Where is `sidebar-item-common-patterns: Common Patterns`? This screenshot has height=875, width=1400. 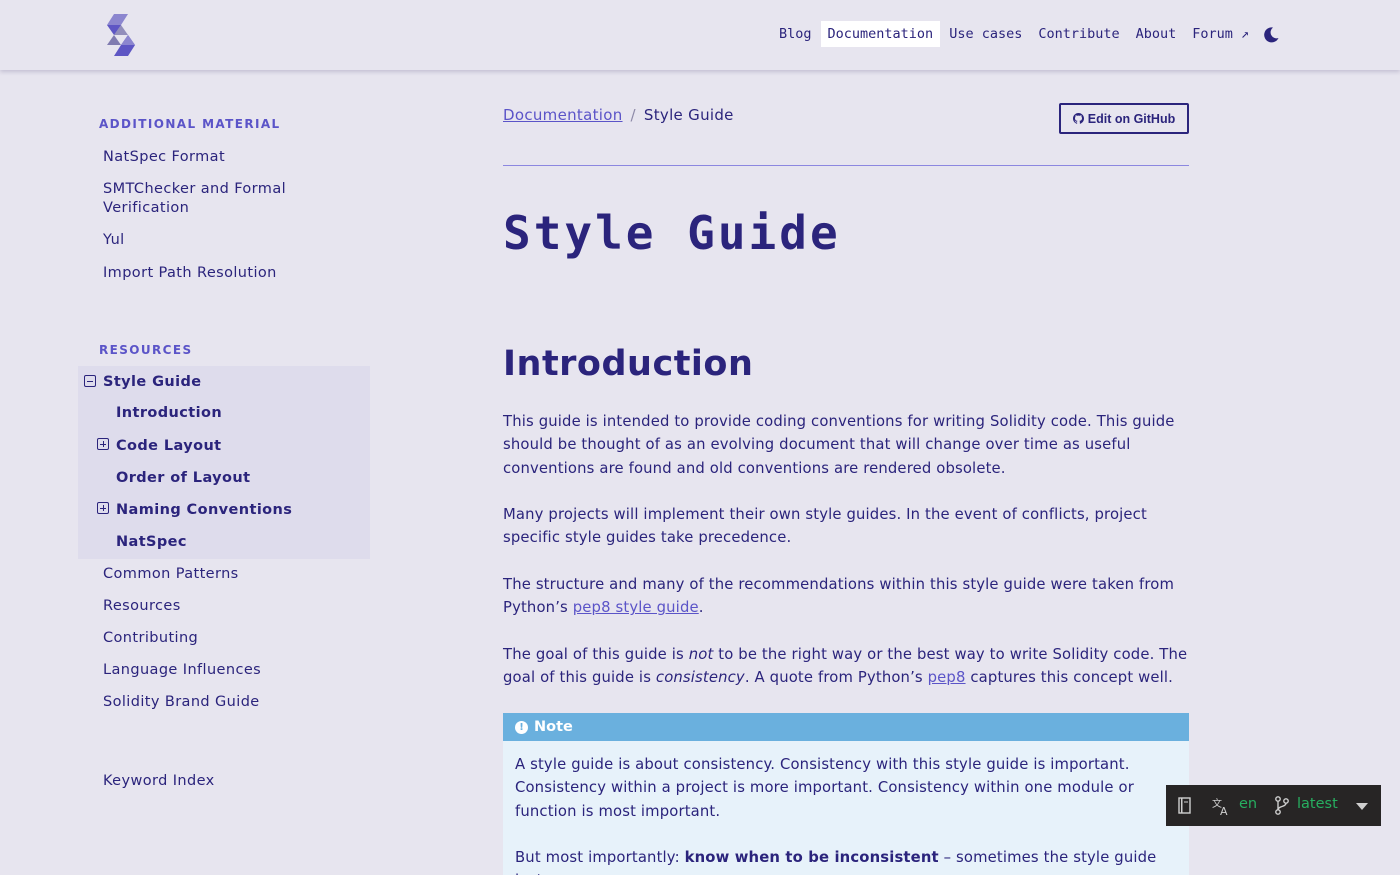 sidebar-item-common-patterns: Common Patterns is located at coordinates (218, 574).